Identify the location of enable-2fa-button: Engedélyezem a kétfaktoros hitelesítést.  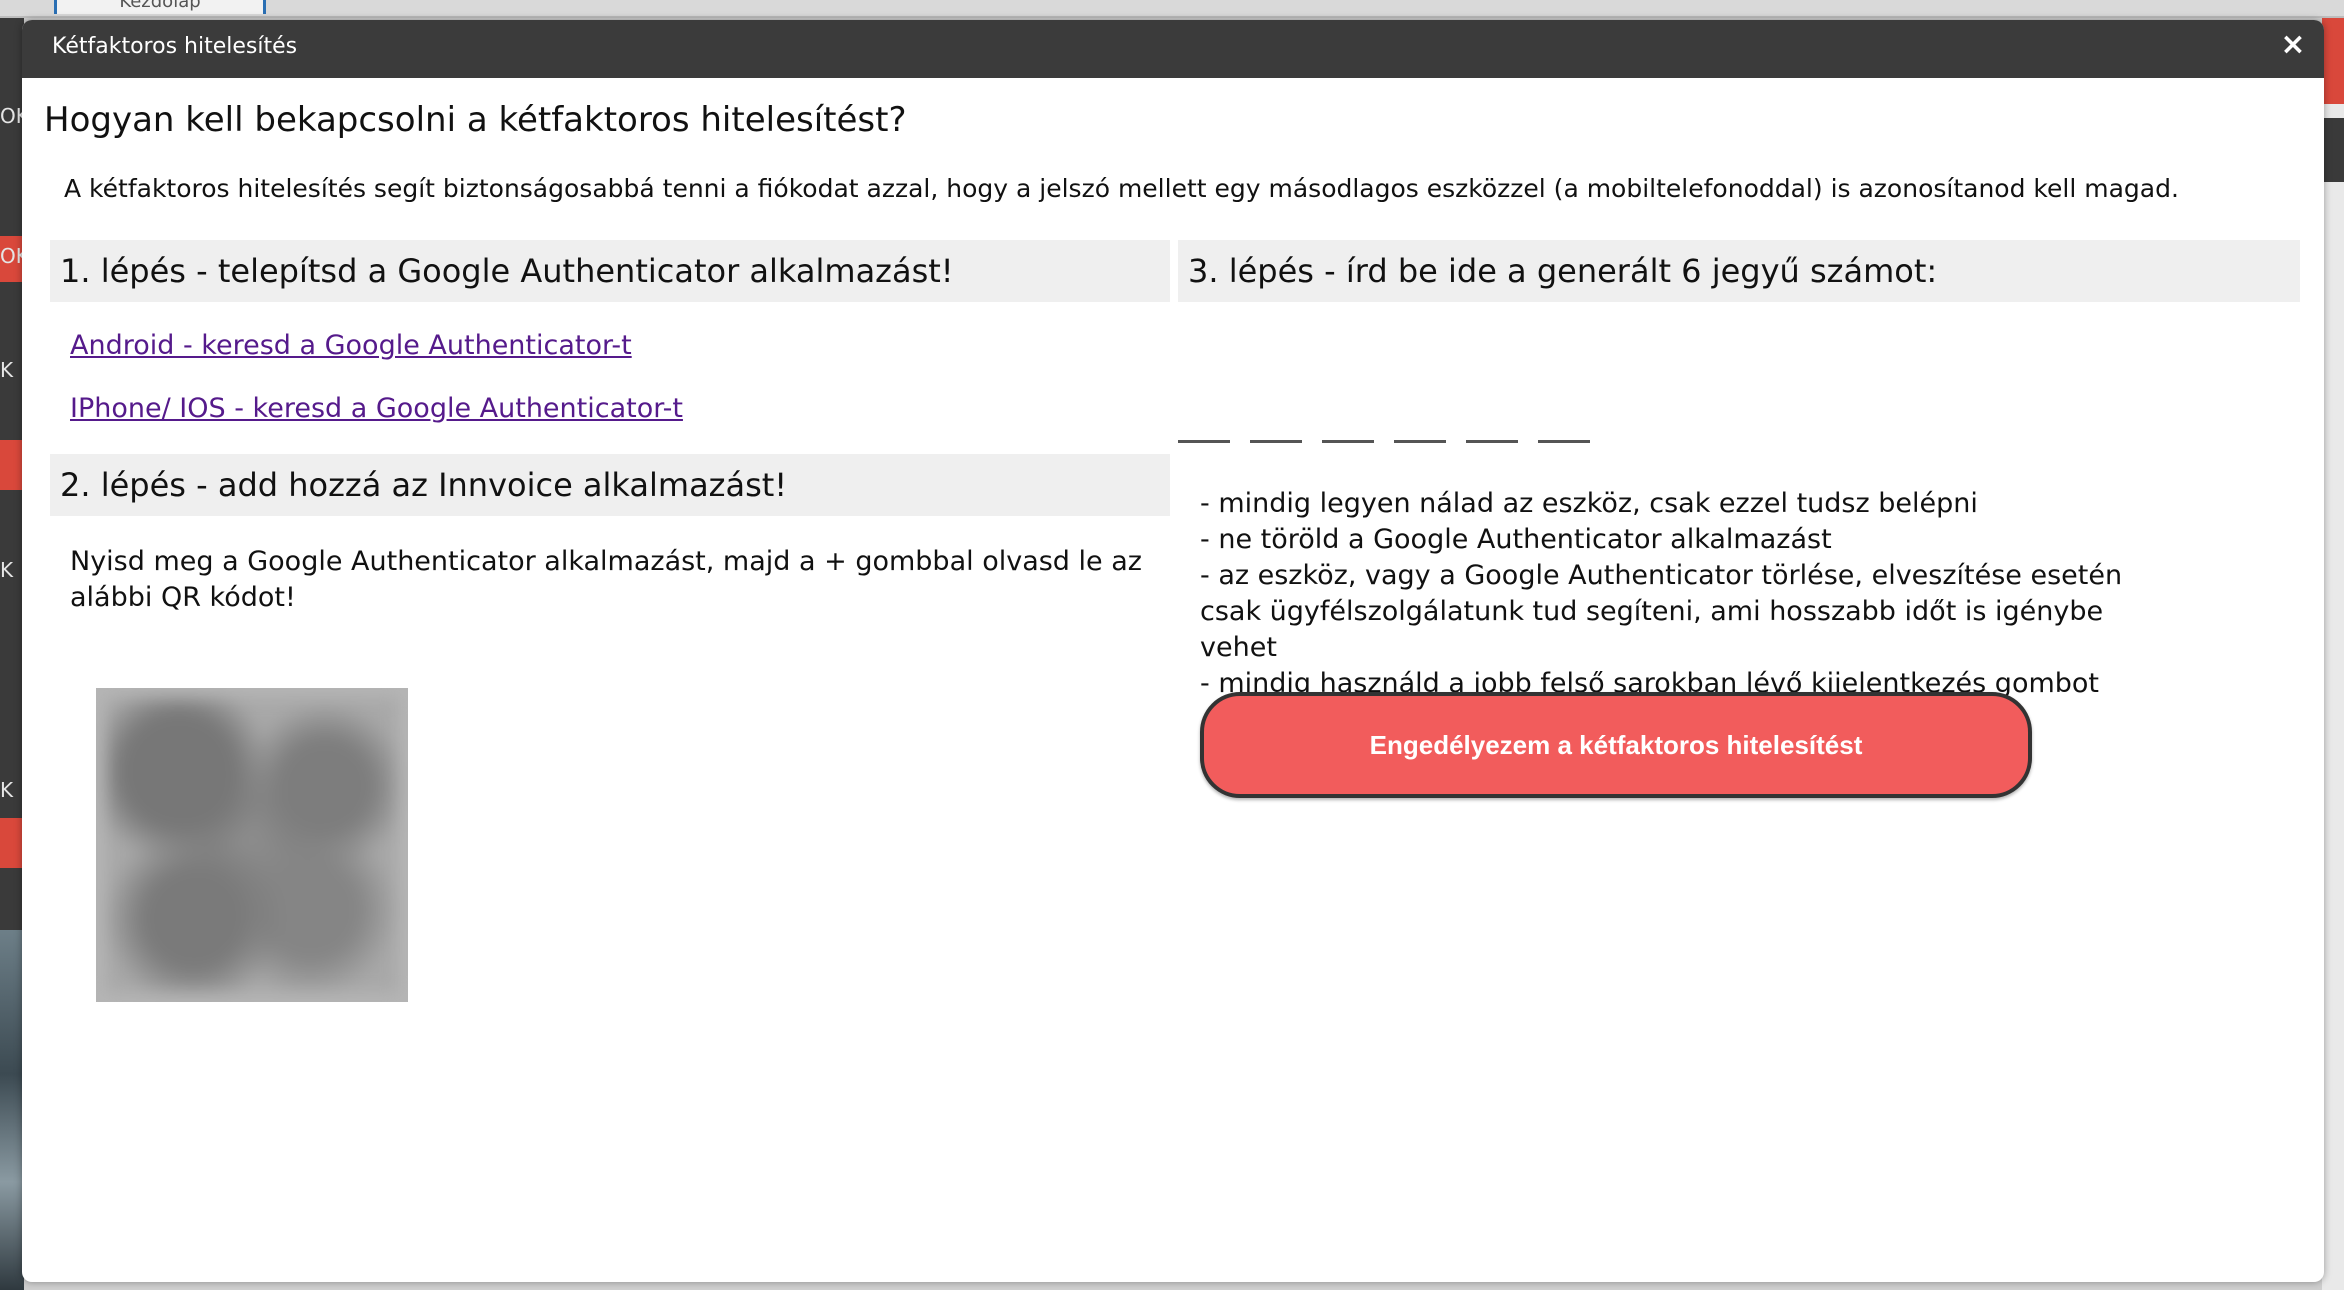
(1616, 745).